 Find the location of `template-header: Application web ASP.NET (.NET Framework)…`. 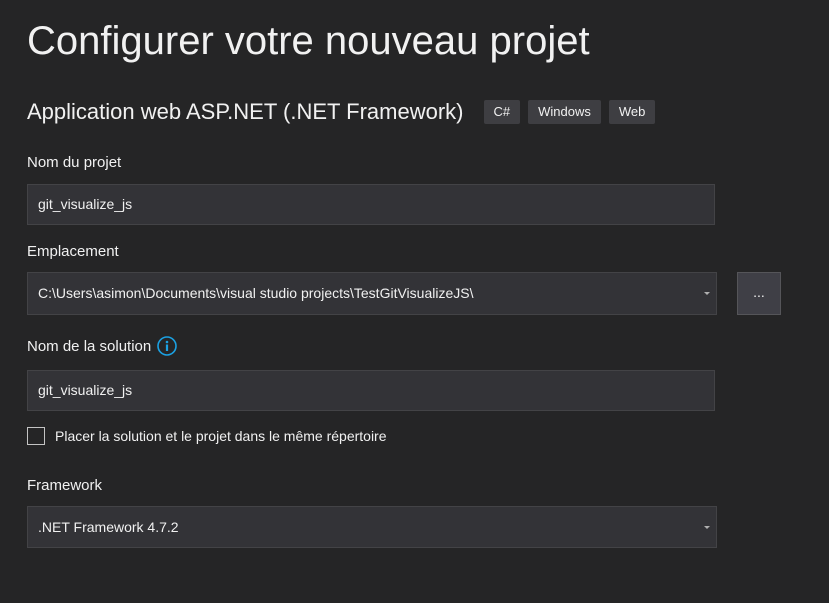

template-header: Application web ASP.NET (.NET Framework)… is located at coordinates (341, 112).